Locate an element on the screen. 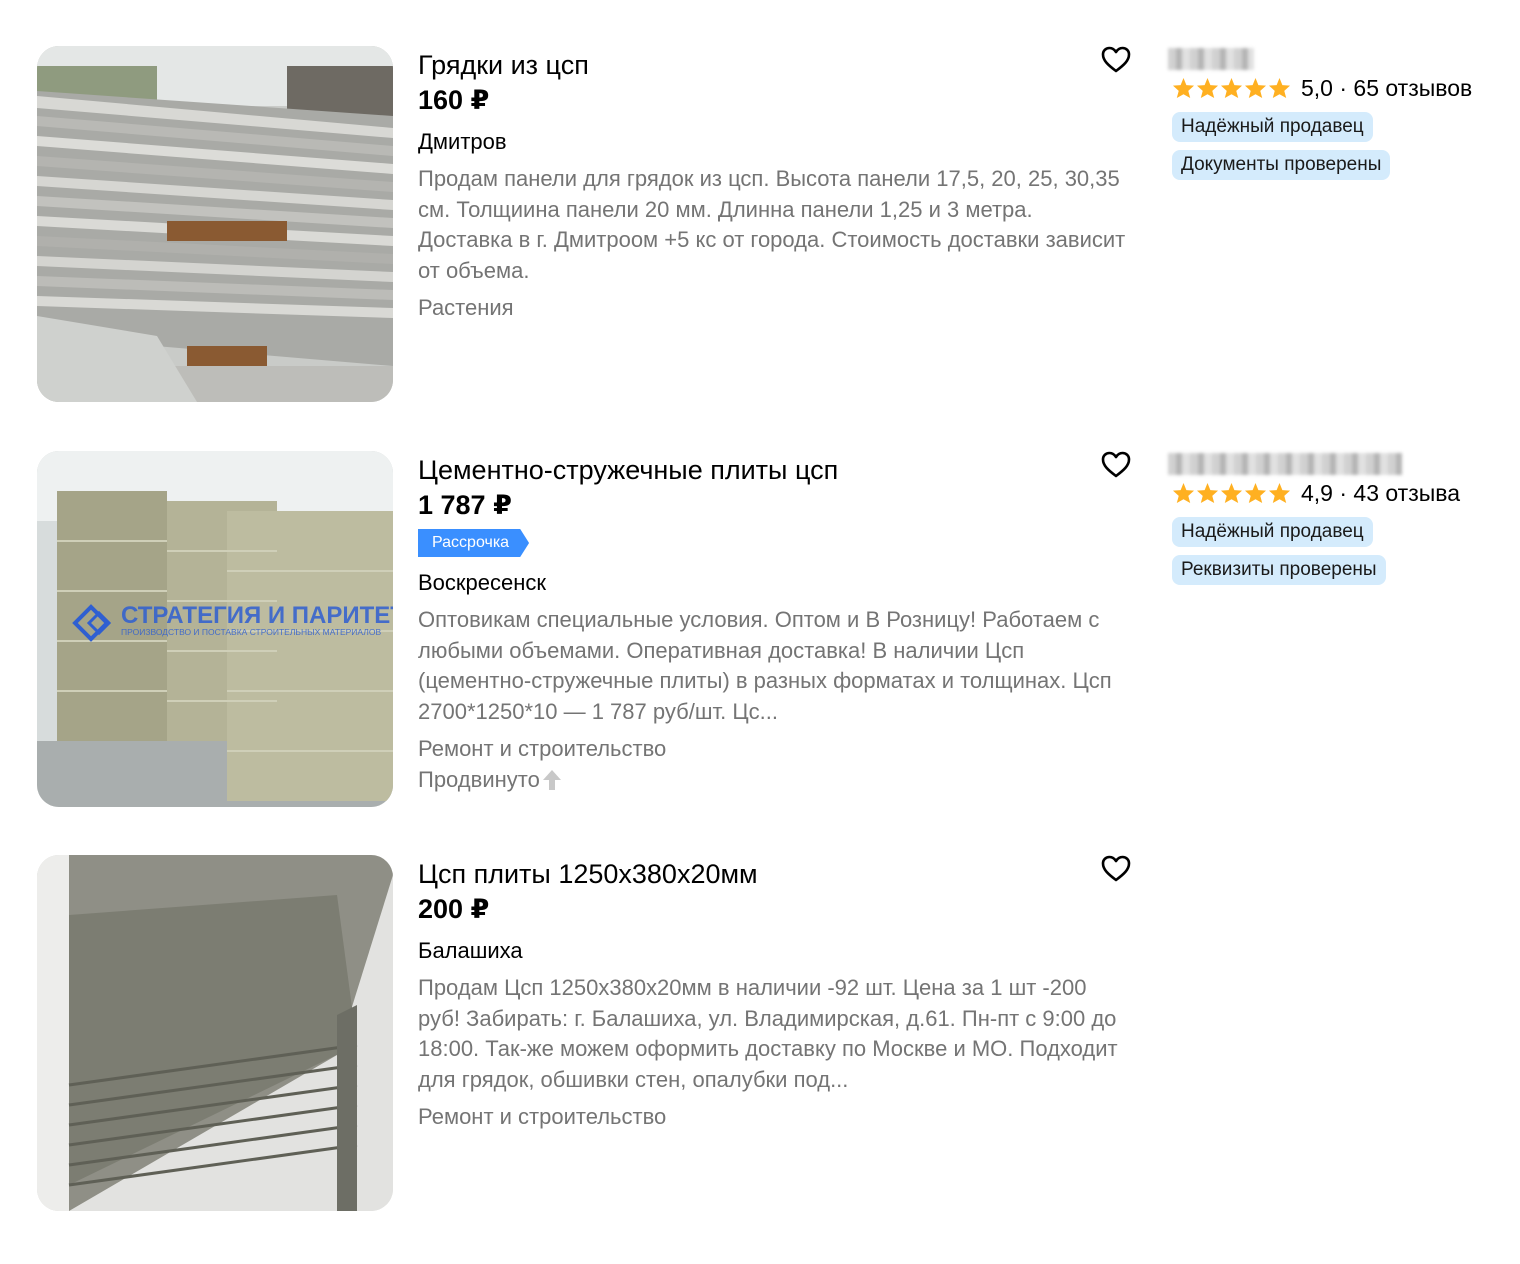 This screenshot has height=1264, width=1520. rating-text: 4,9 · 43 отзыва is located at coordinates (1381, 492).